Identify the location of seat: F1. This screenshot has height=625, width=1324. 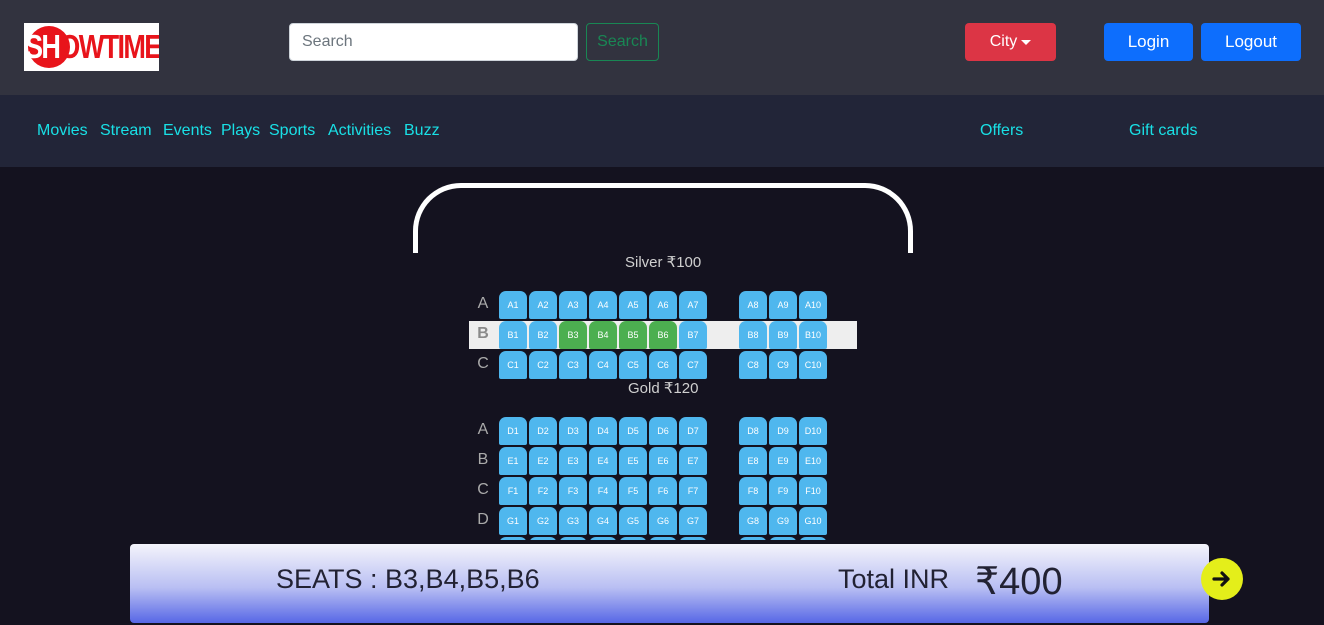
(513, 491).